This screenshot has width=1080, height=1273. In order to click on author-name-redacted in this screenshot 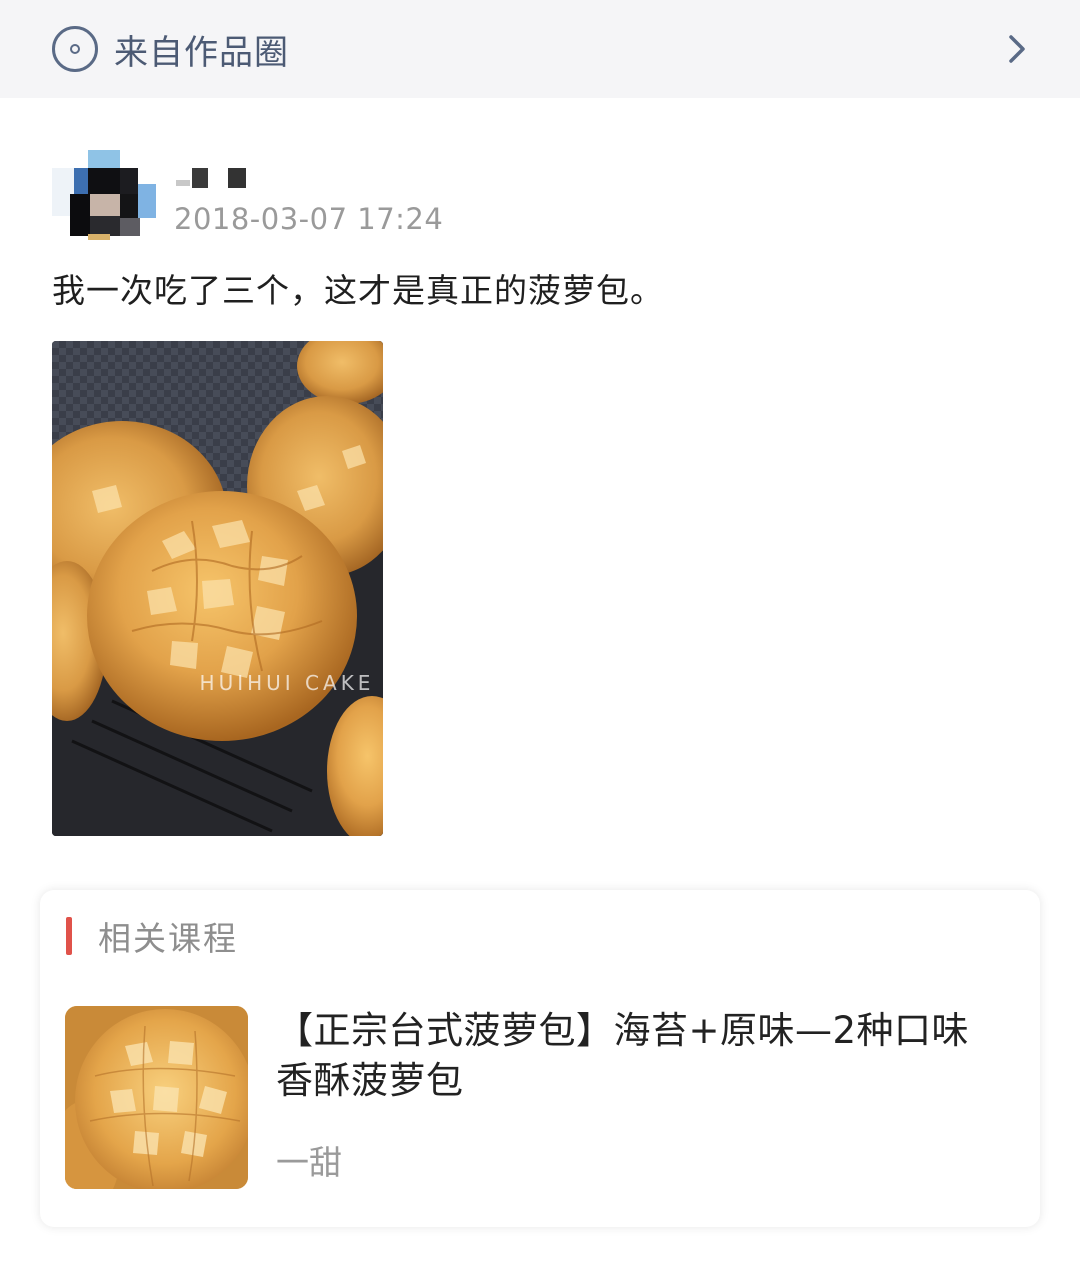, I will do `click(216, 179)`.